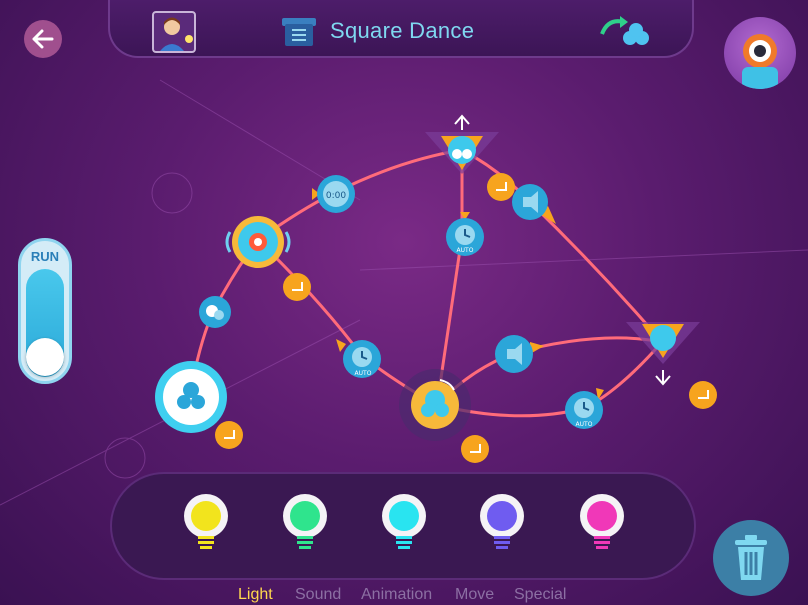 The image size is (808, 605). What do you see at coordinates (760, 61) in the screenshot?
I see `dash-robot-icon` at bounding box center [760, 61].